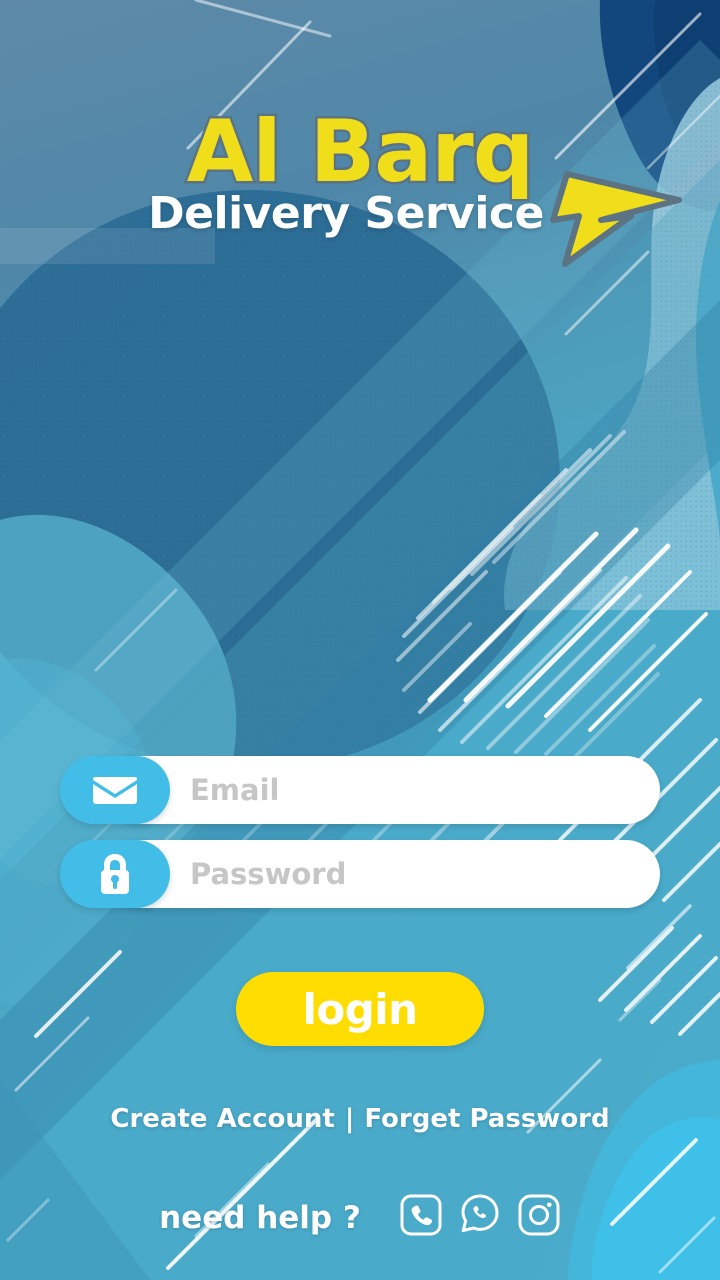 This screenshot has width=720, height=1280. What do you see at coordinates (360, 1119) in the screenshot?
I see `auth-links: Create Account | Forget Password` at bounding box center [360, 1119].